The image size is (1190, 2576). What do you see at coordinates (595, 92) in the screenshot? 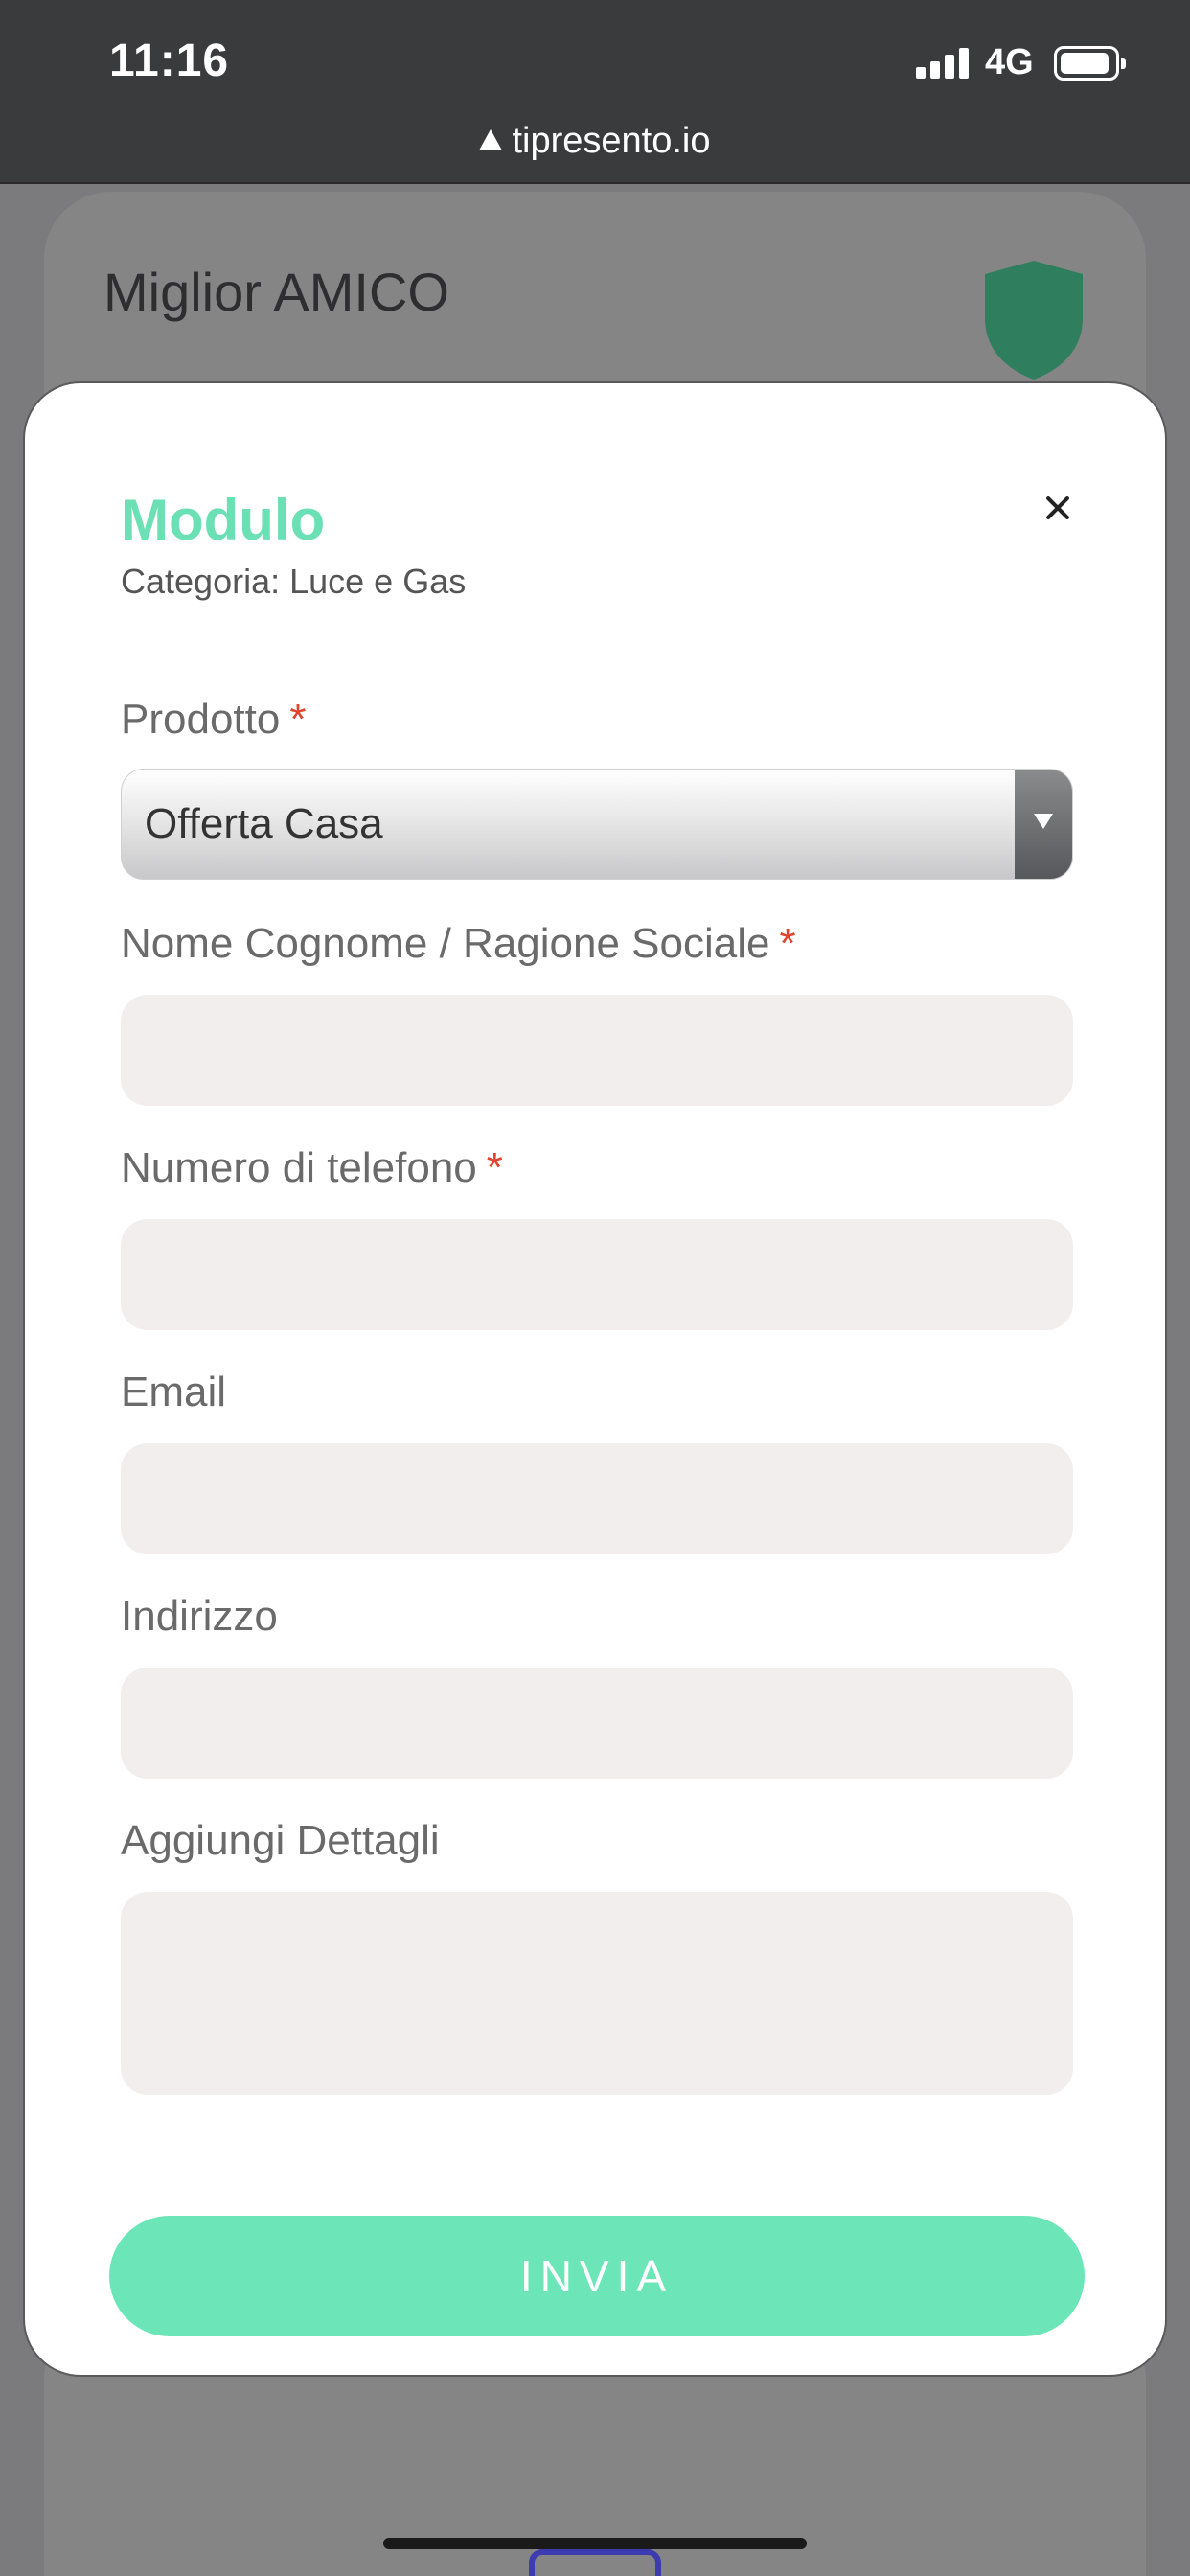
I see `status-bar: 11:16 4G tipresento.io` at bounding box center [595, 92].